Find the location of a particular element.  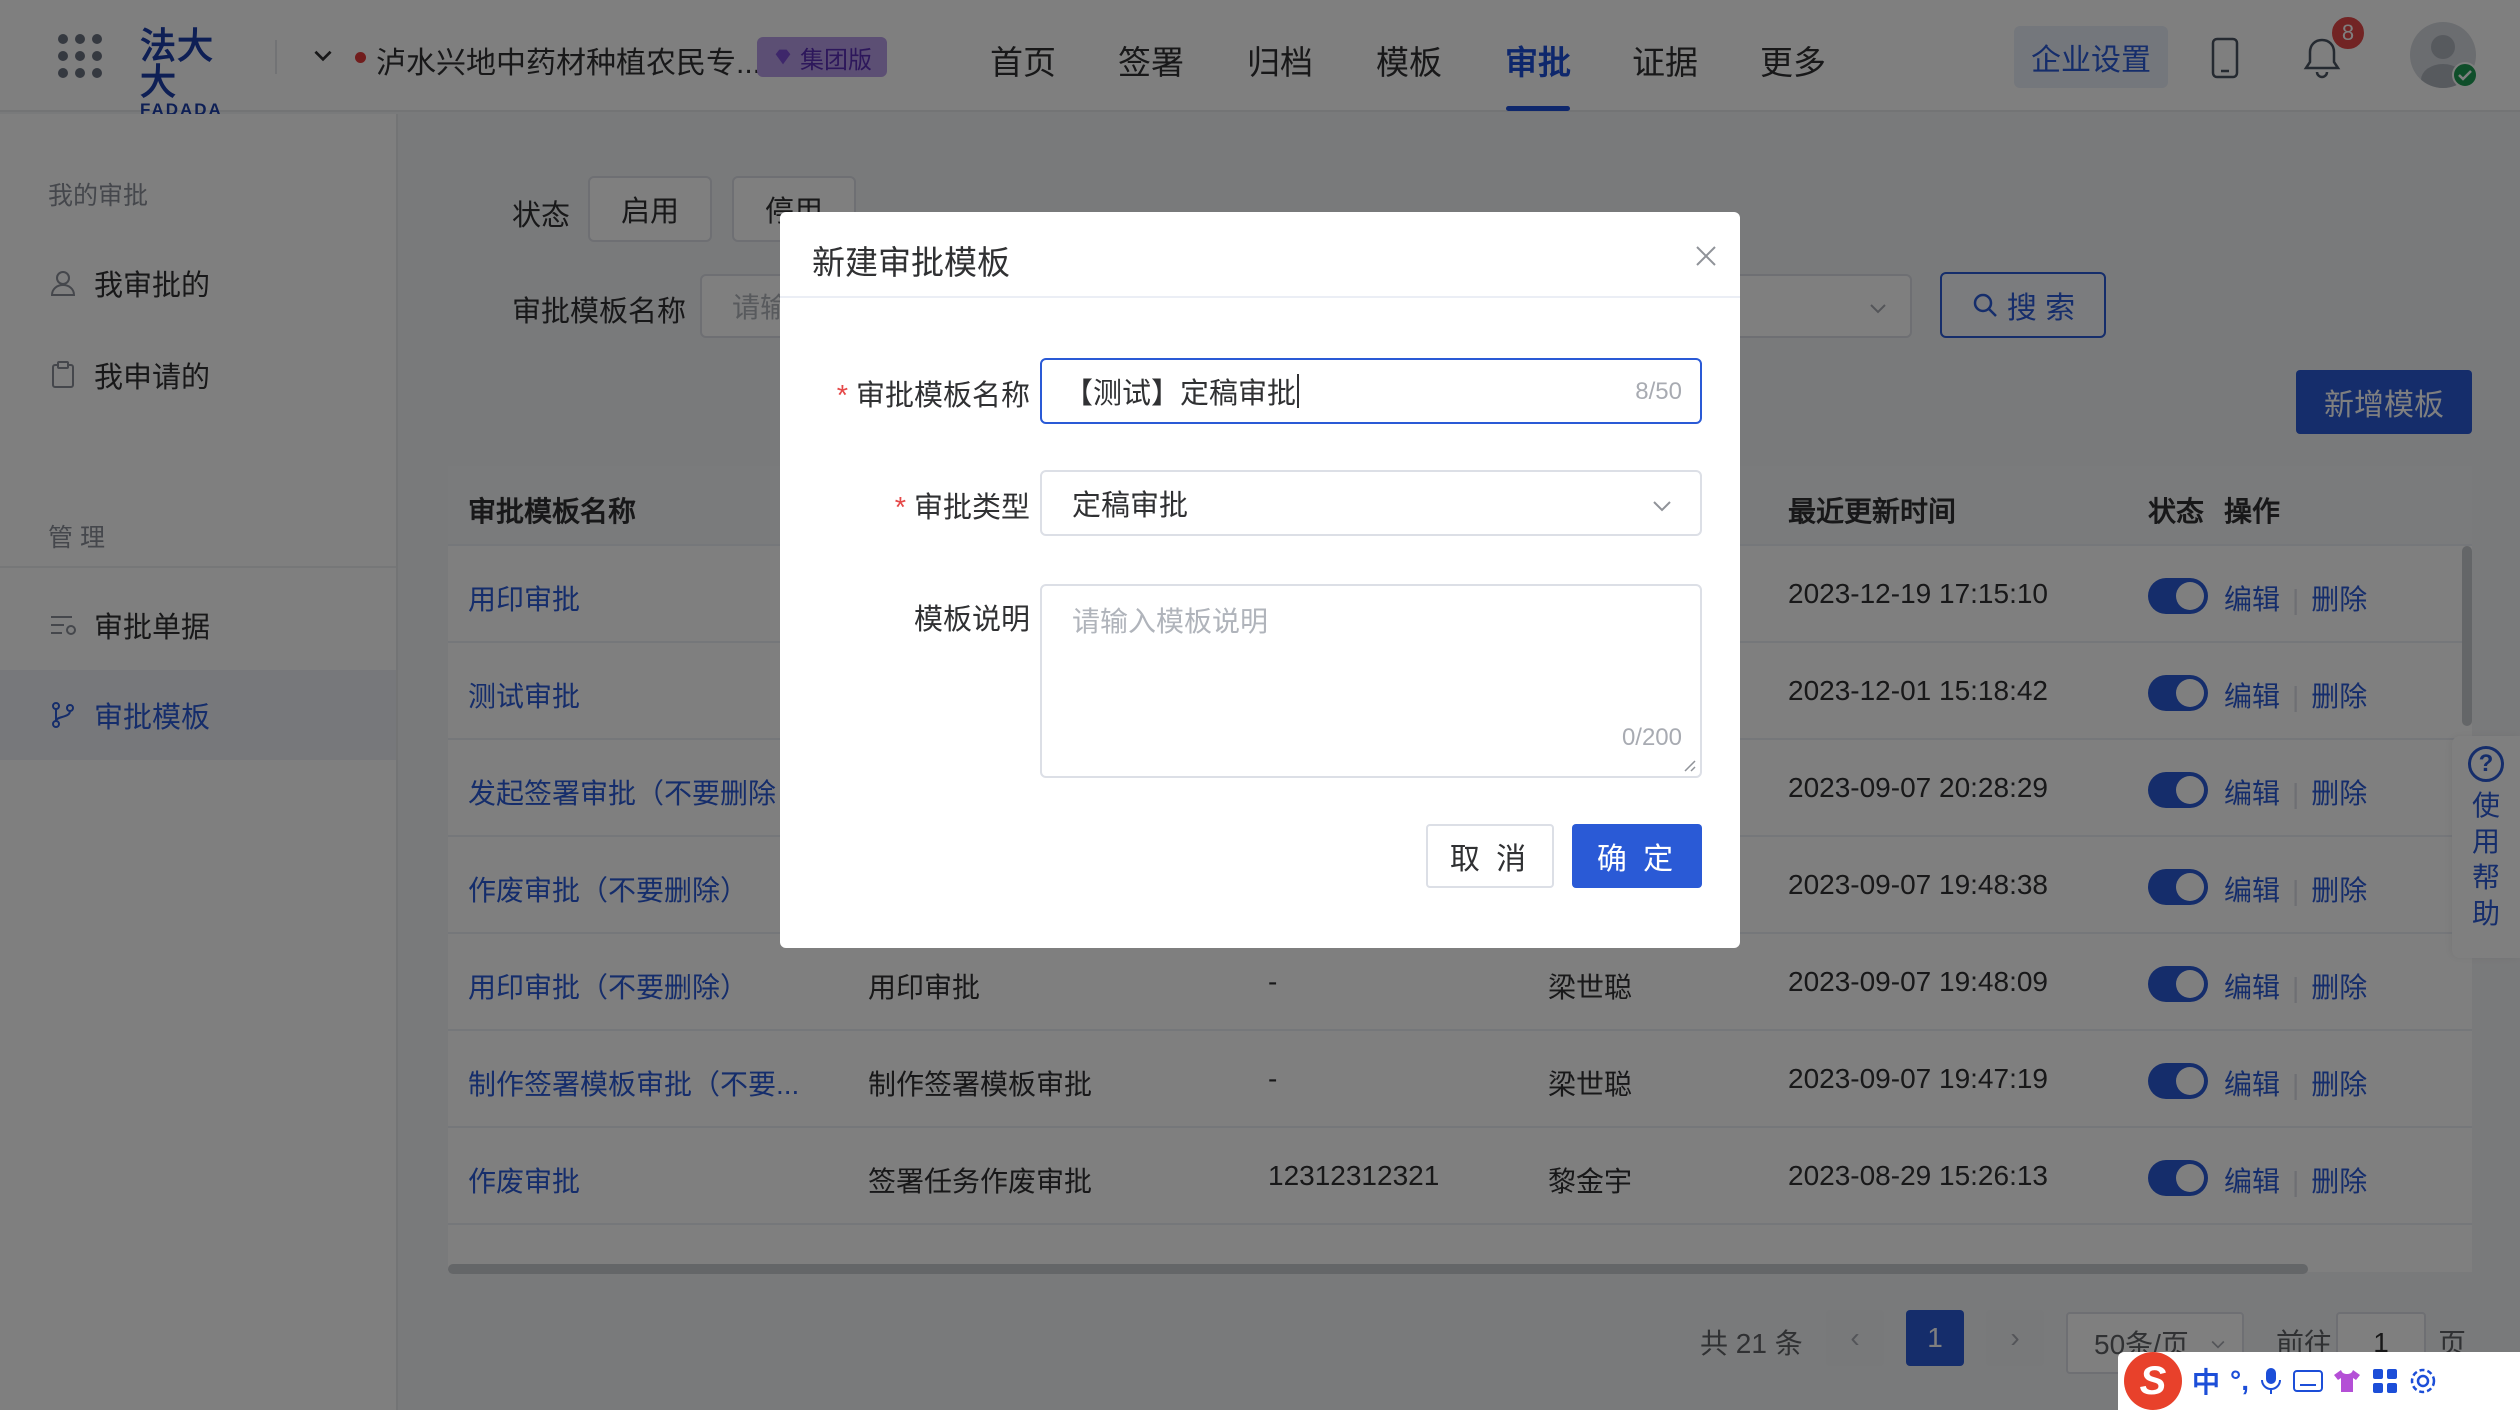

approval-type-value: 定稿审批 is located at coordinates (1130, 506).